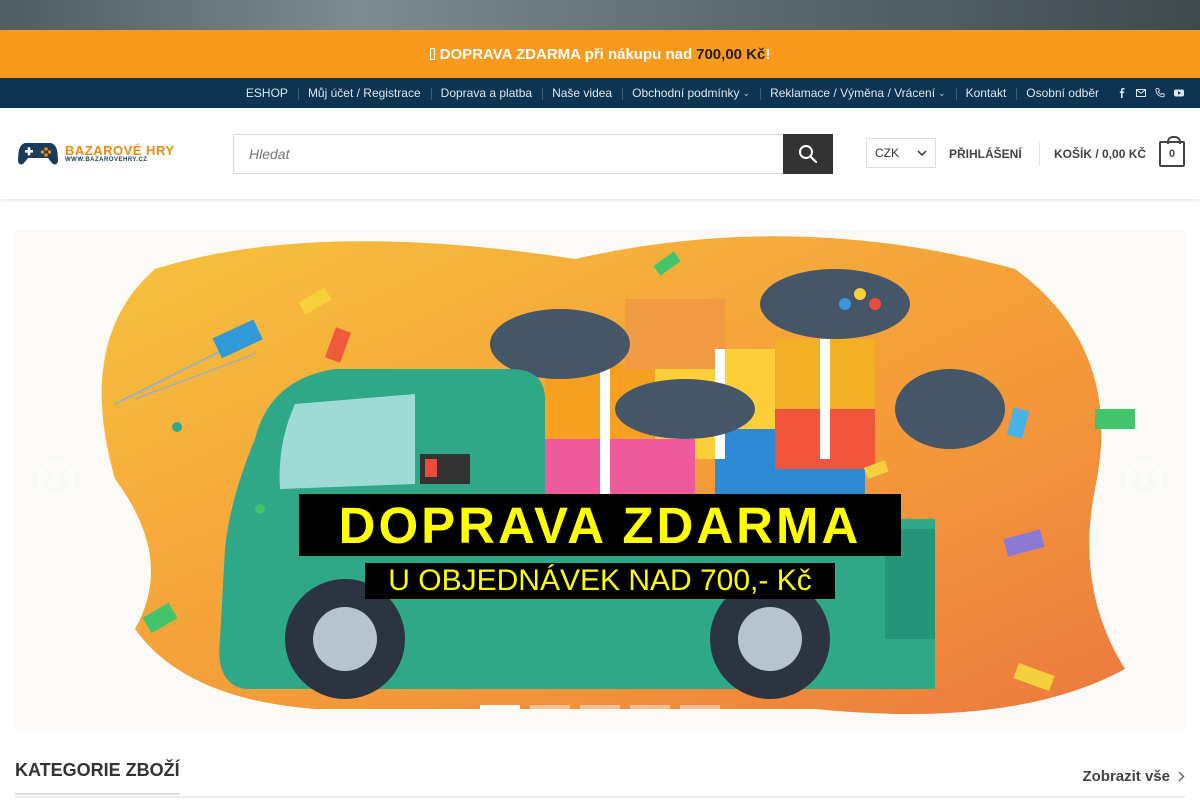 This screenshot has width=1200, height=800. What do you see at coordinates (600, 525) in the screenshot?
I see `slide-title: DOPRAVA ZDARMA` at bounding box center [600, 525].